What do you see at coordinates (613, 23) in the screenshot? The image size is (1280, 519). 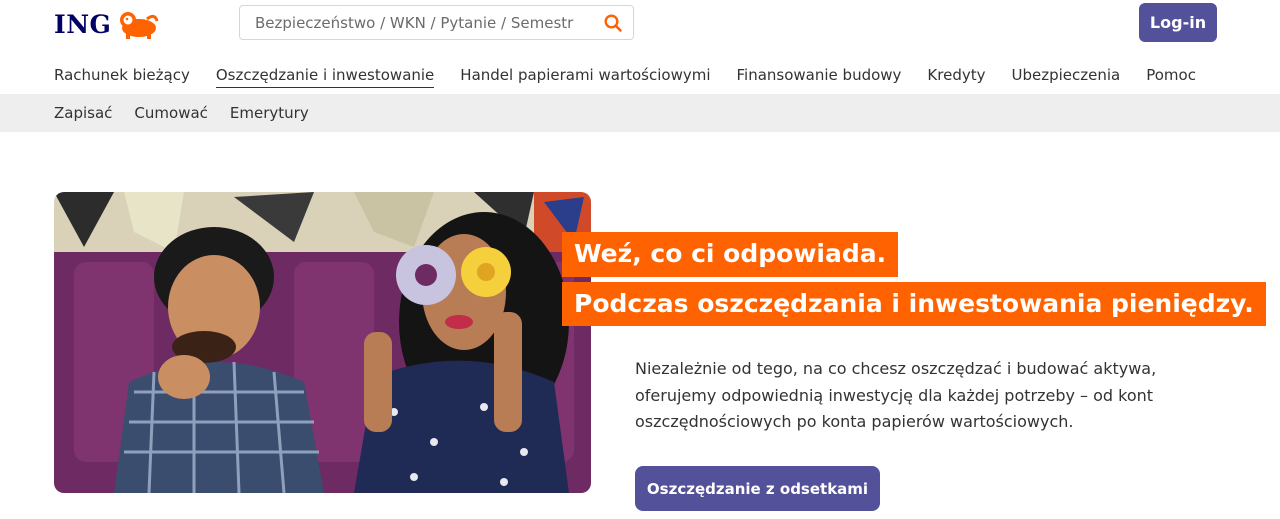 I see `search-icon` at bounding box center [613, 23].